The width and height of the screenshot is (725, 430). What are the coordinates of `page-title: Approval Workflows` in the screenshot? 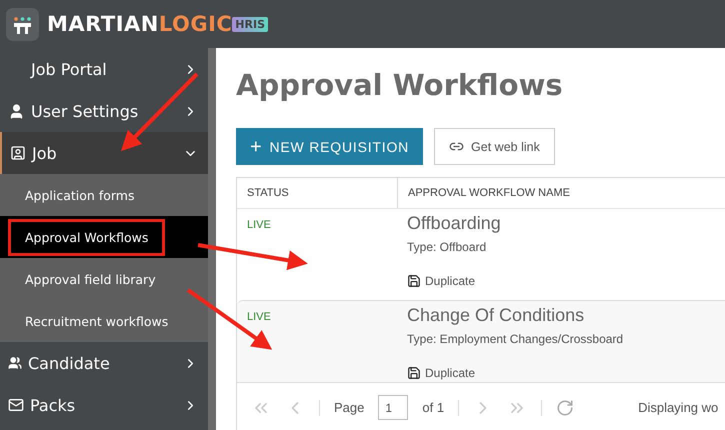 It's located at (400, 85).